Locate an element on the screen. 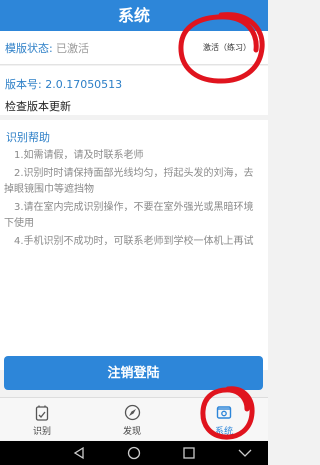 This screenshot has width=320, height=465. recent-apps-icon is located at coordinates (189, 453).